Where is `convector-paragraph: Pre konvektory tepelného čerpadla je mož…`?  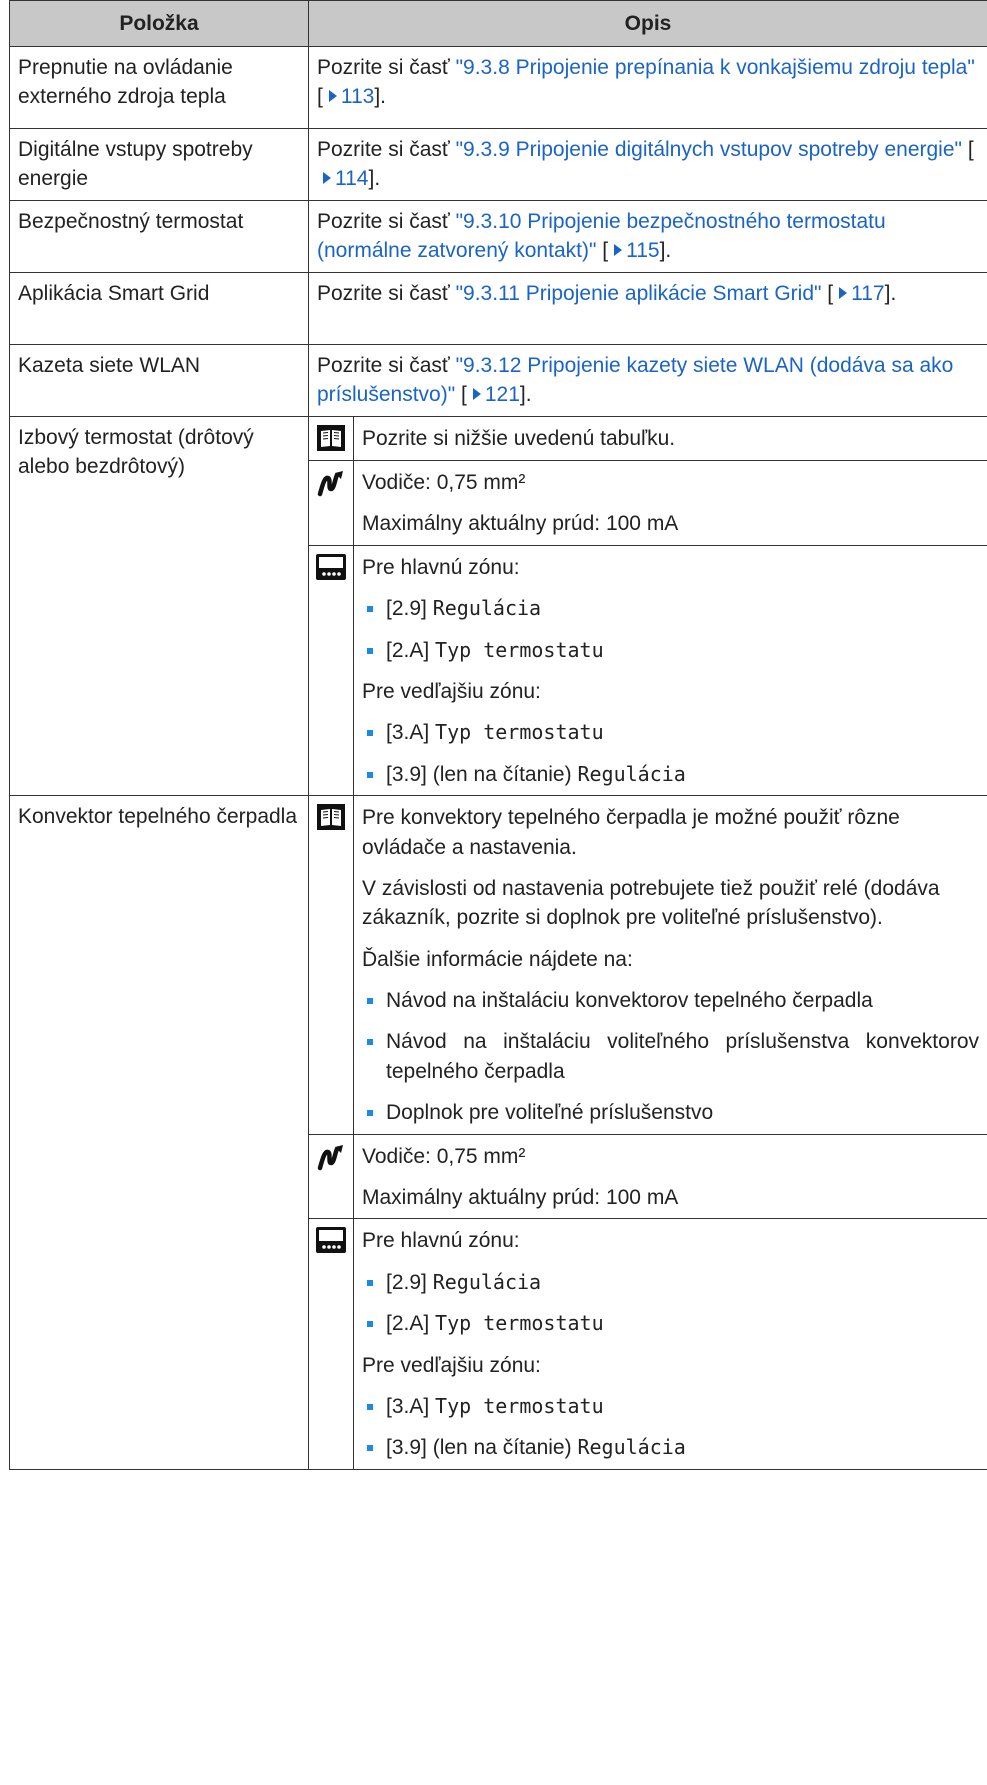 convector-paragraph: Pre konvektory tepelného čerpadla je mož… is located at coordinates (631, 832).